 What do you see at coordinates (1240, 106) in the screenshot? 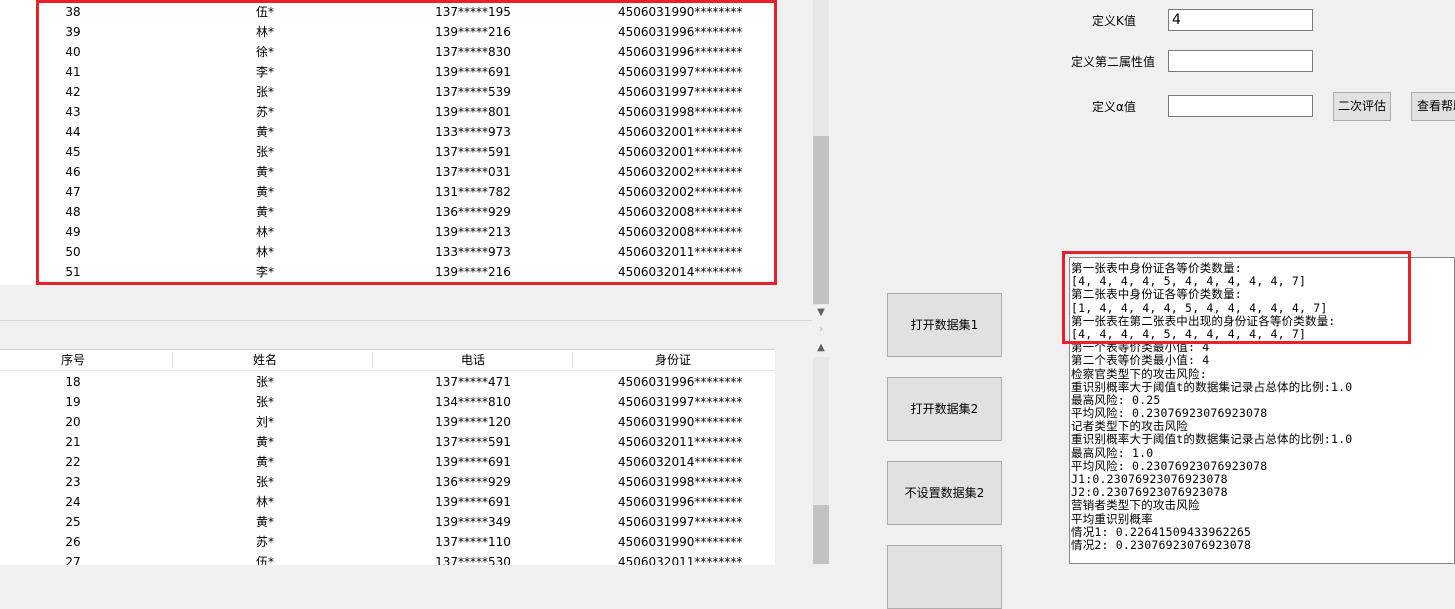
I see `alpha-input` at bounding box center [1240, 106].